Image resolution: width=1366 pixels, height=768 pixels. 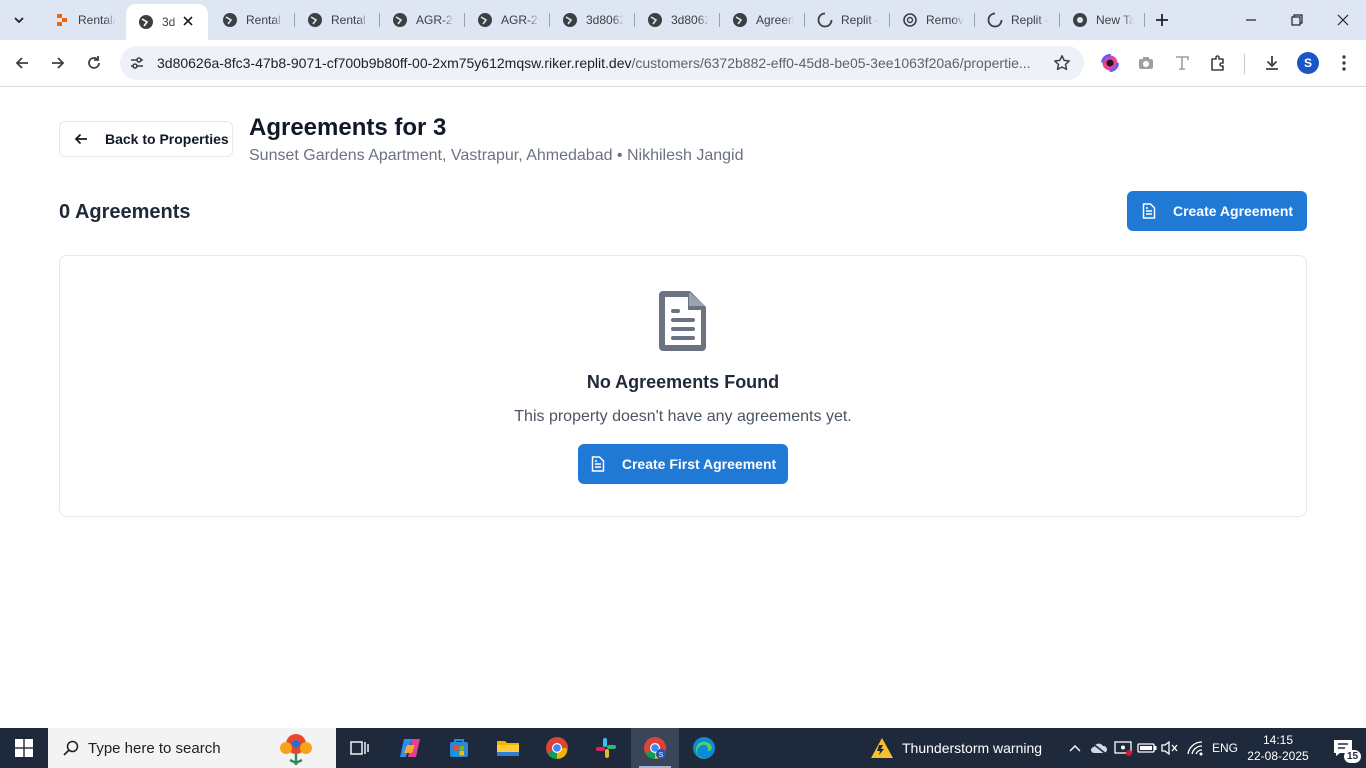 I want to click on task-view-icon, so click(x=360, y=748).